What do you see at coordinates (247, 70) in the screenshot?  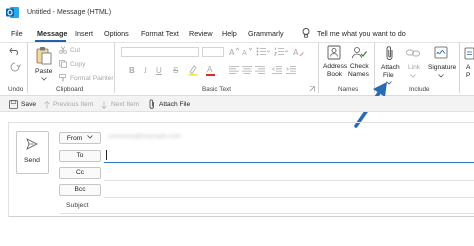 I see `align-center-icon` at bounding box center [247, 70].